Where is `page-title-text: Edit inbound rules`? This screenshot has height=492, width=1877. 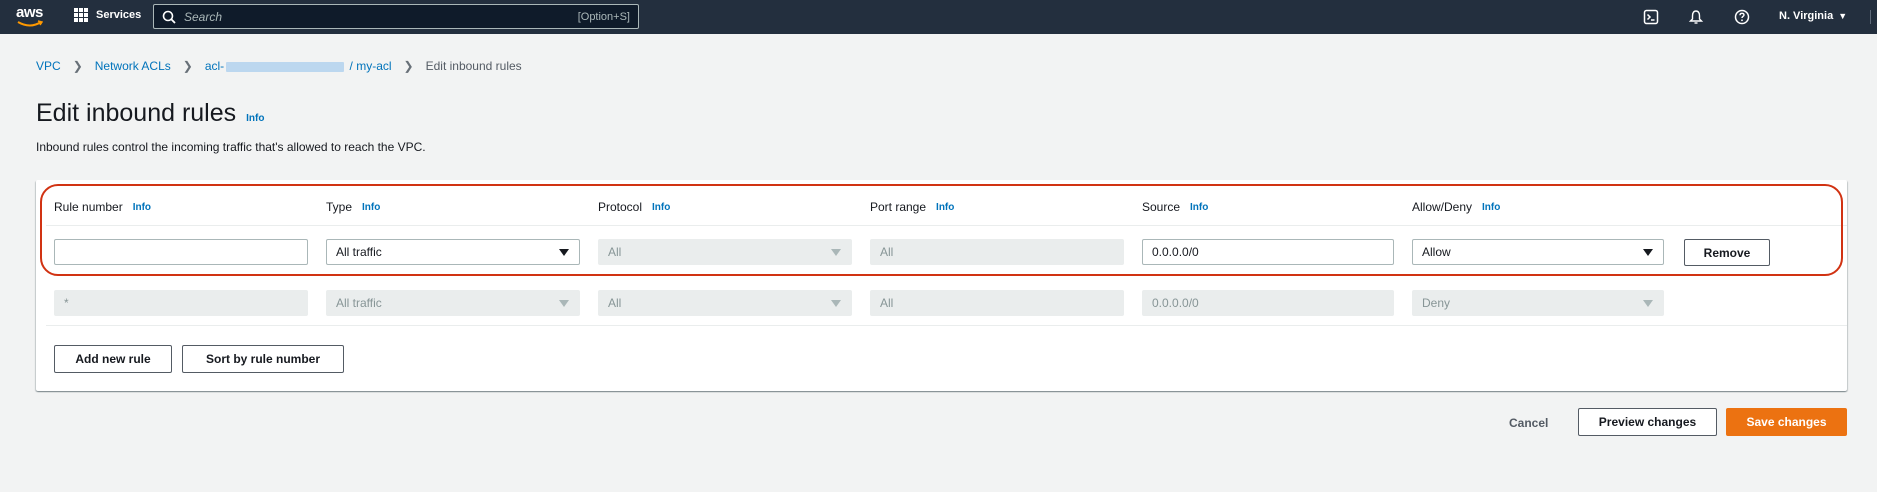
page-title-text: Edit inbound rules is located at coordinates (136, 113).